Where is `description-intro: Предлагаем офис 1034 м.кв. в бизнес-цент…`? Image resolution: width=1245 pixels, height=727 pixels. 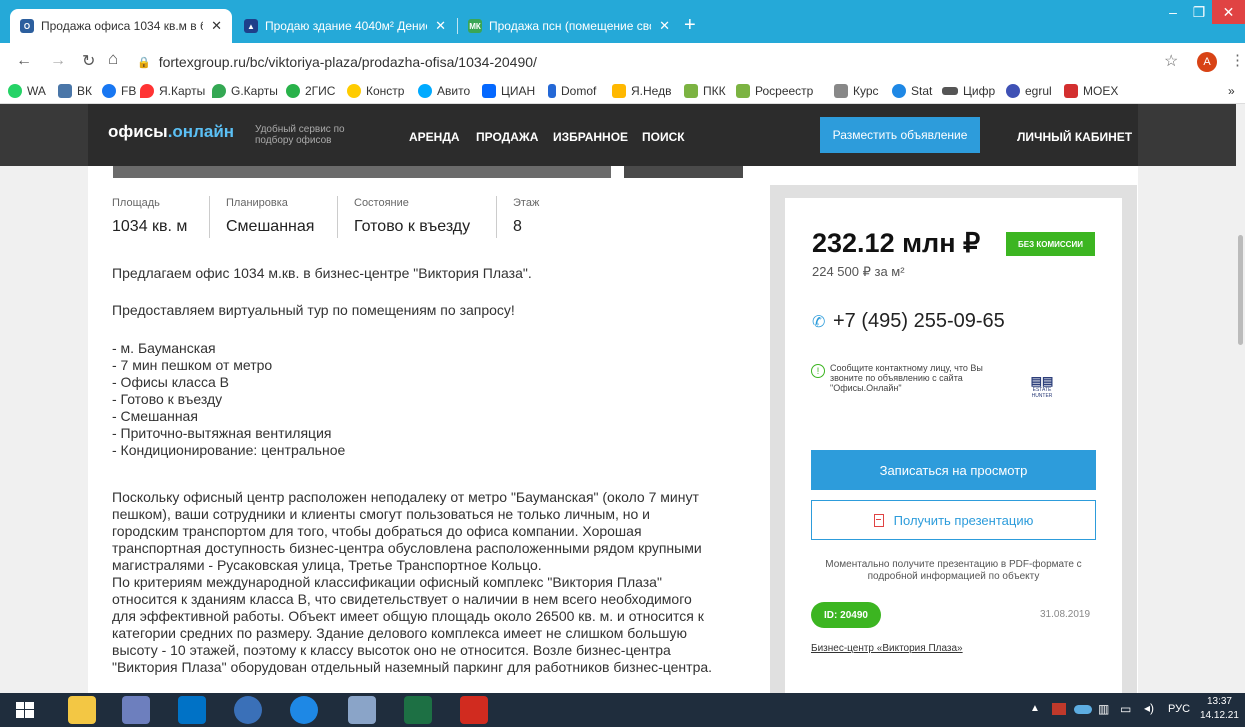
description-intro: Предлагаем офис 1034 м.кв. в бизнес-цент… is located at coordinates (322, 273).